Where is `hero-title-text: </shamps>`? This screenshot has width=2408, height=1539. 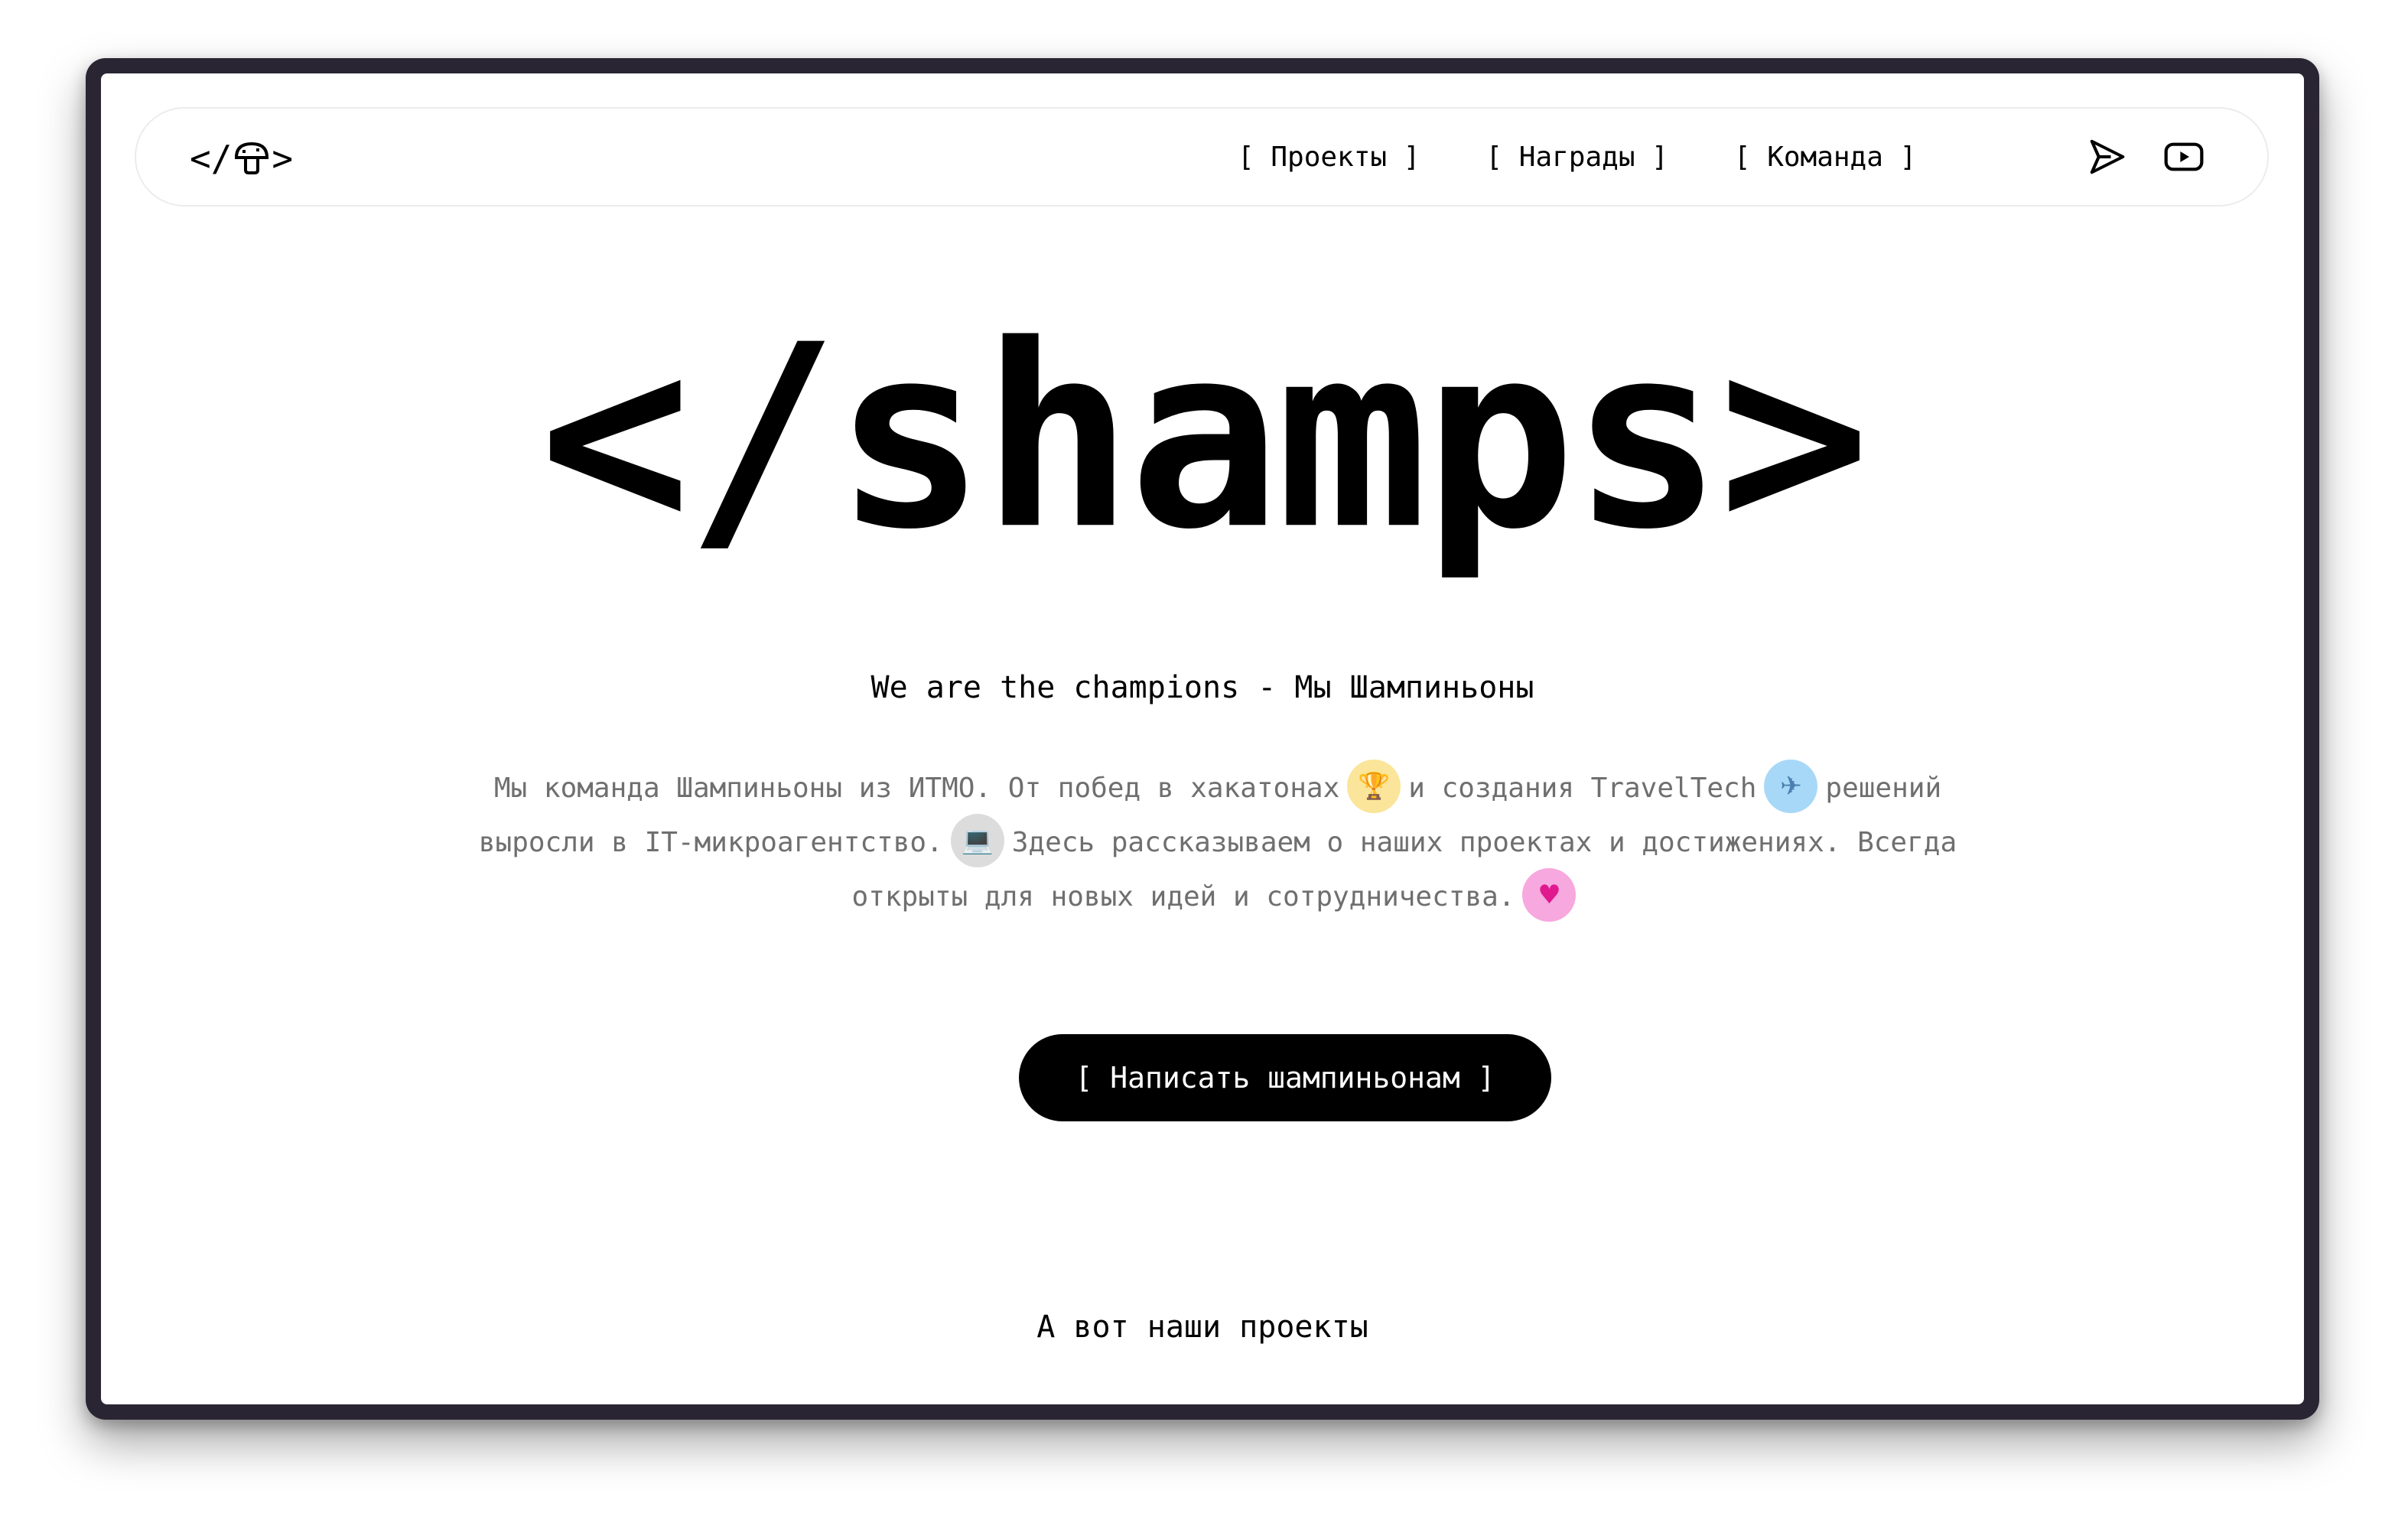 hero-title-text: </shamps> is located at coordinates (1202, 443).